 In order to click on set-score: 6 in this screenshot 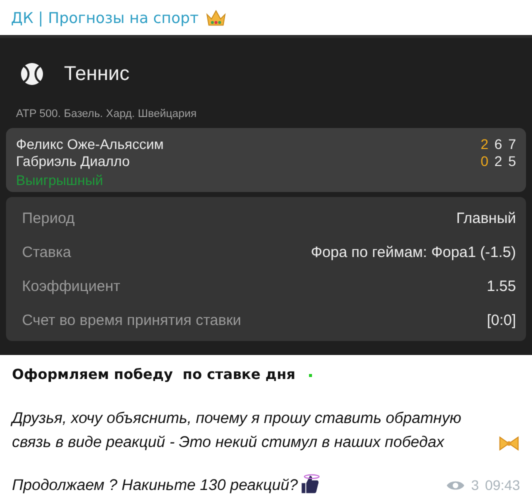, I will do `click(498, 144)`.